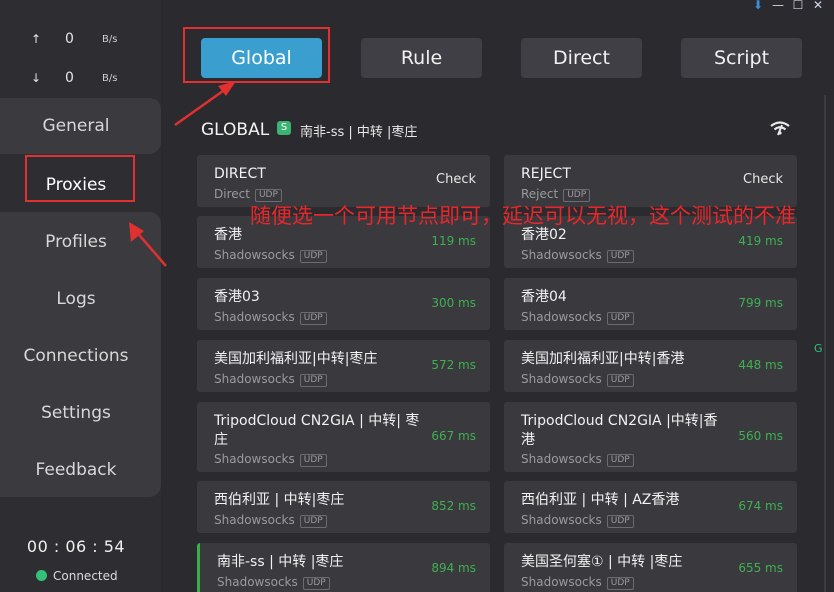 This screenshot has width=834, height=592. I want to click on upload-value: 0, so click(69, 39).